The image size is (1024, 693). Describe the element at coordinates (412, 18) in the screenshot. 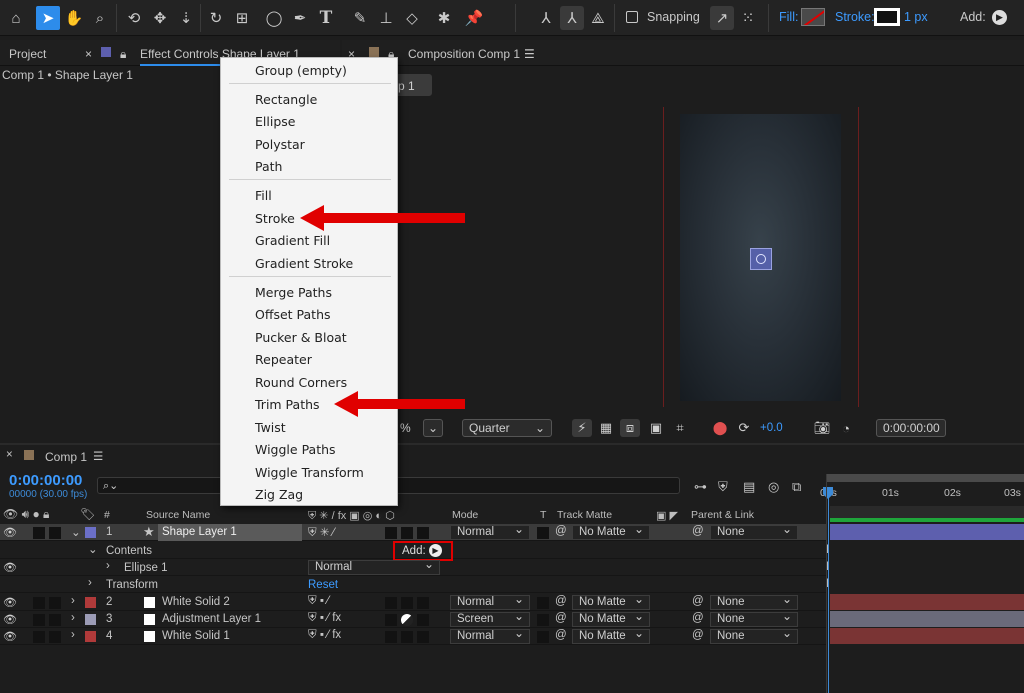

I see `eraser-tool-icon: ◇` at that location.